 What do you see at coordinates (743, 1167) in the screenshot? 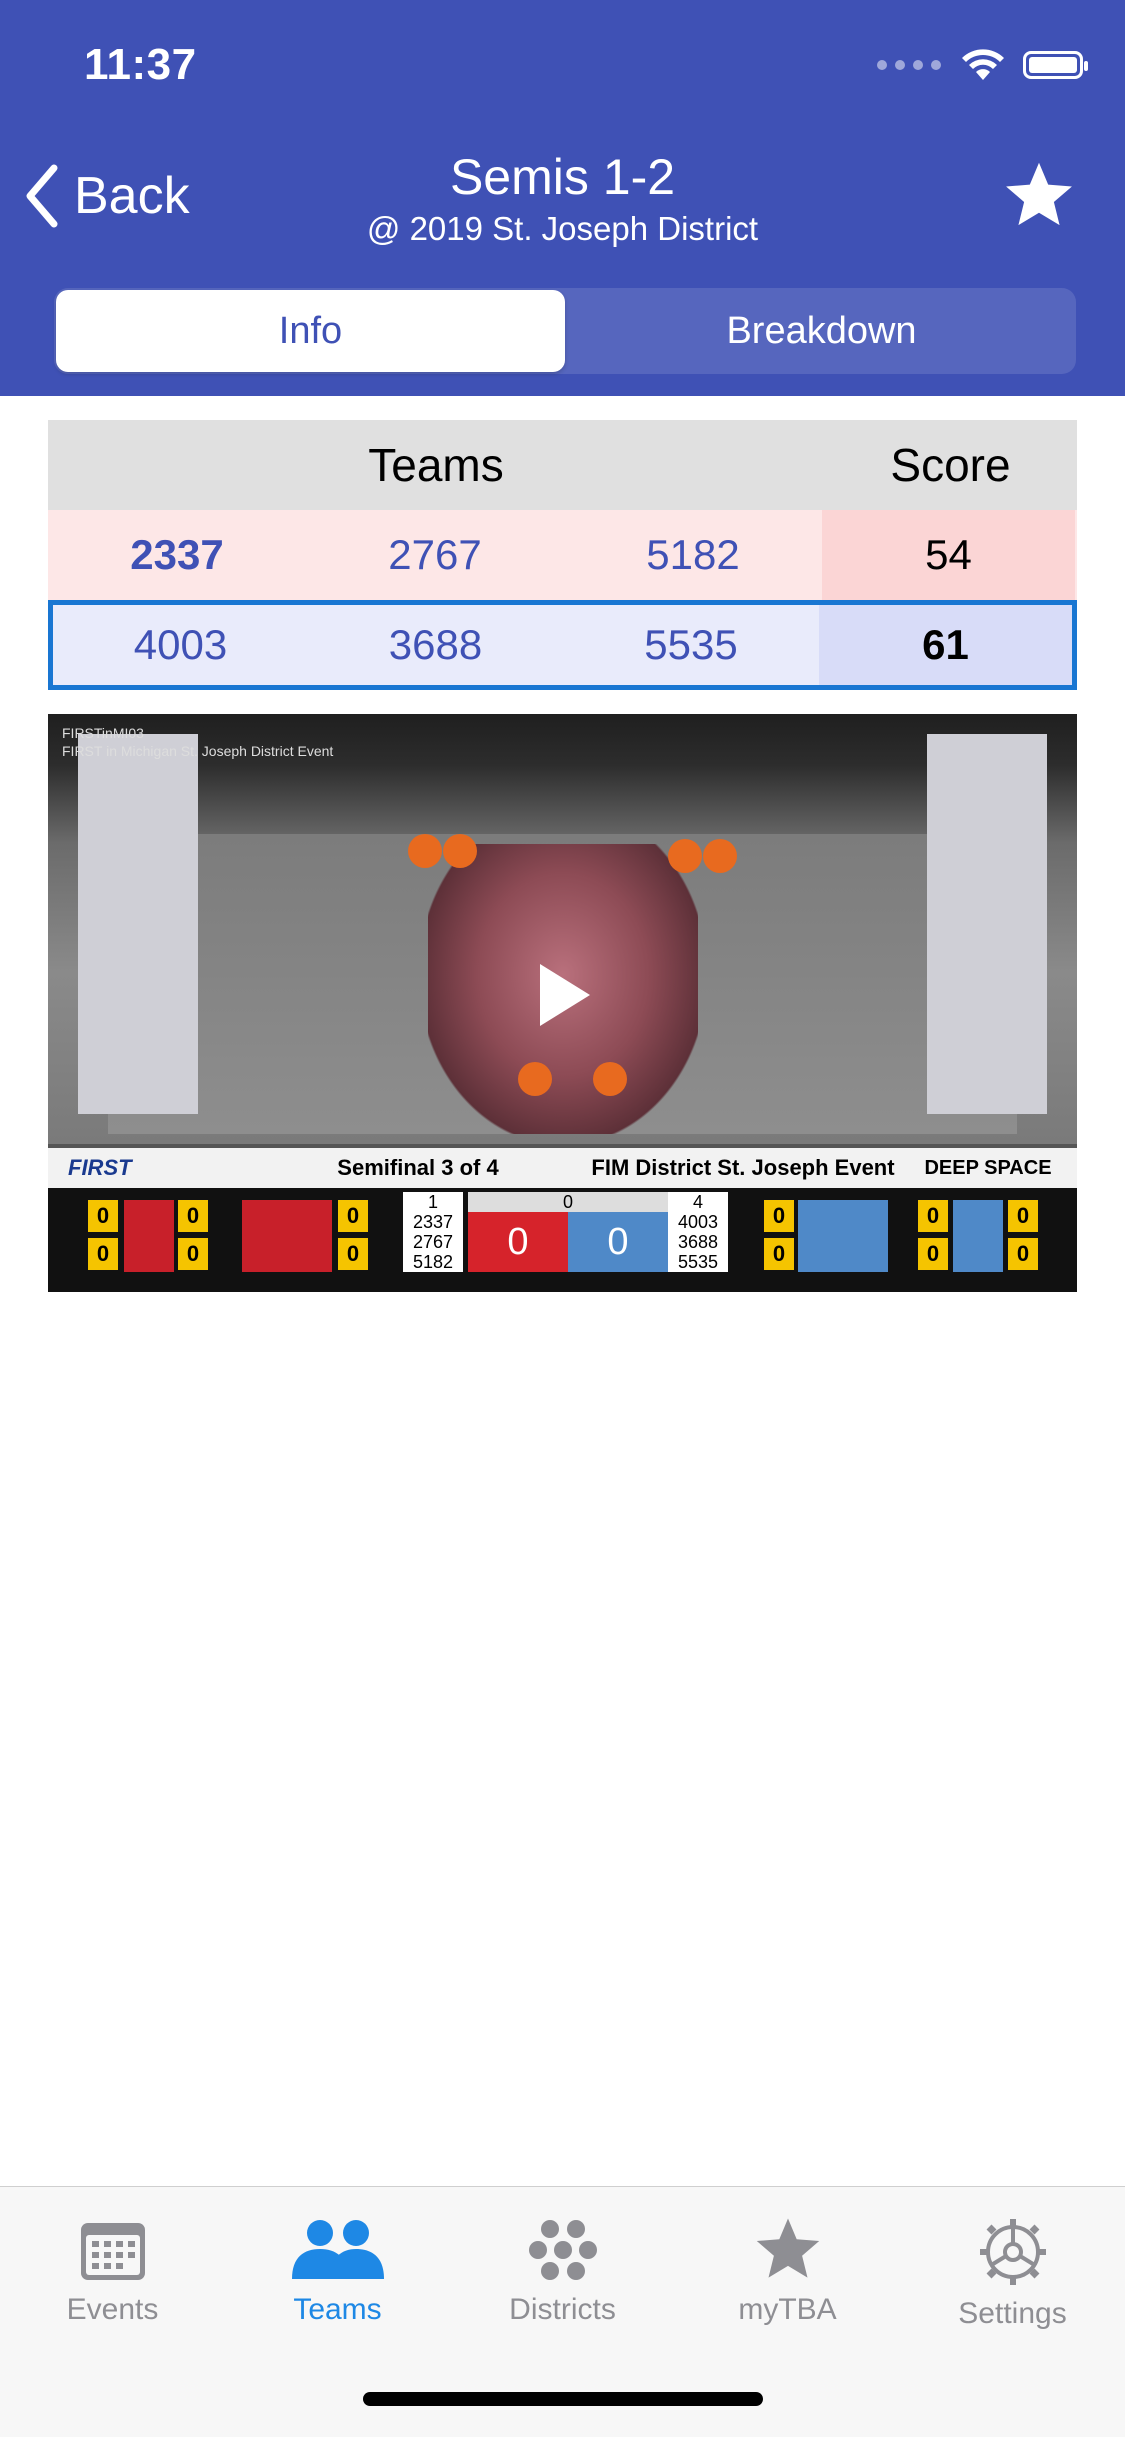
I see `event-label: FIM District St. Joseph Event` at bounding box center [743, 1167].